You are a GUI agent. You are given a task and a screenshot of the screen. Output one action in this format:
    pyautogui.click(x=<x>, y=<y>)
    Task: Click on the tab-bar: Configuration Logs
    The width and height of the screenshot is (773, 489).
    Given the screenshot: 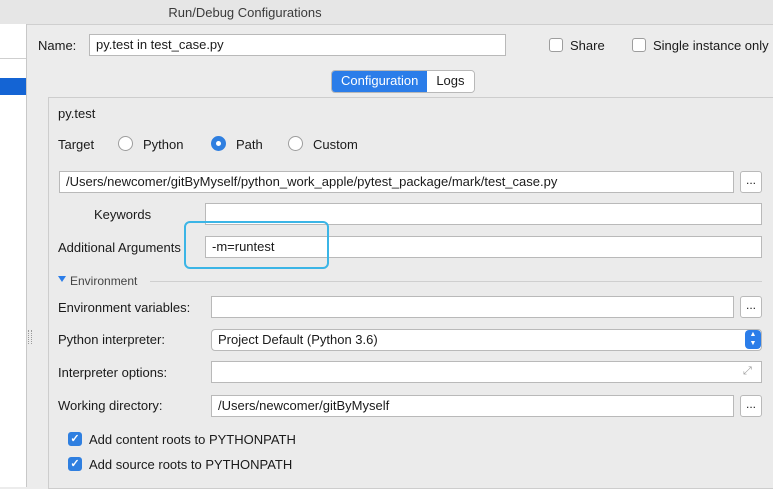 What is the action you would take?
    pyautogui.click(x=403, y=81)
    